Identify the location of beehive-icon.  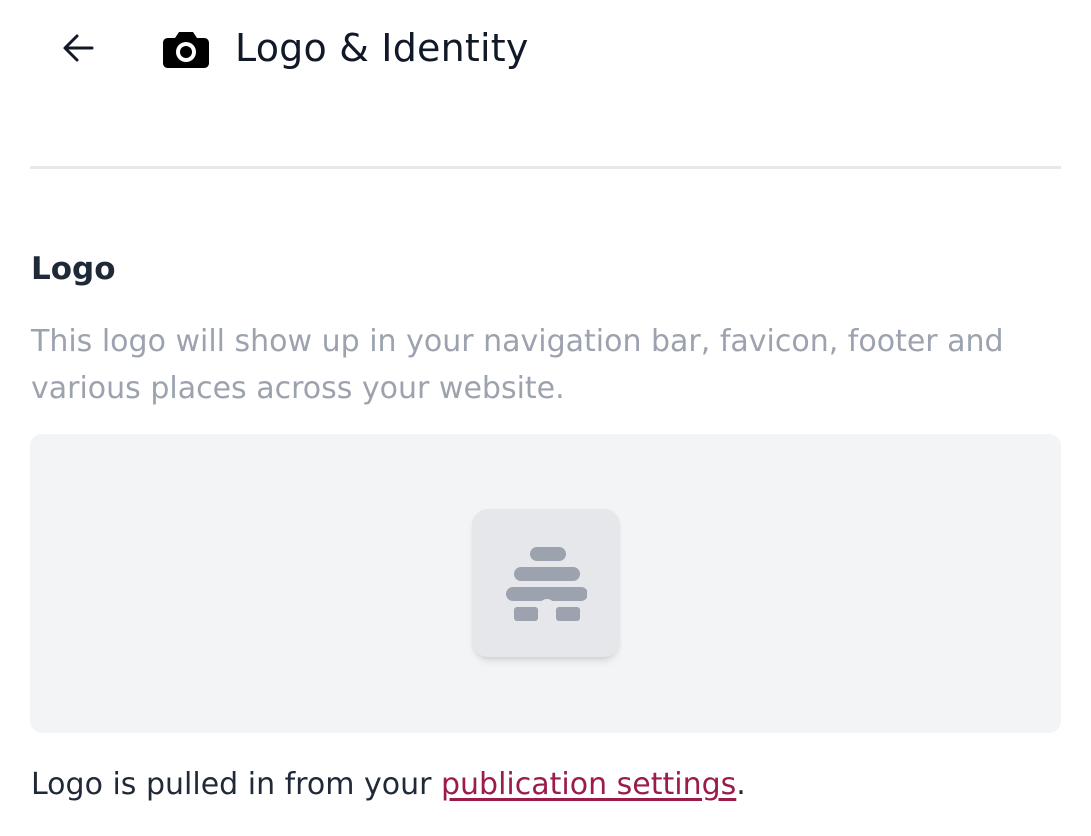
(546, 584).